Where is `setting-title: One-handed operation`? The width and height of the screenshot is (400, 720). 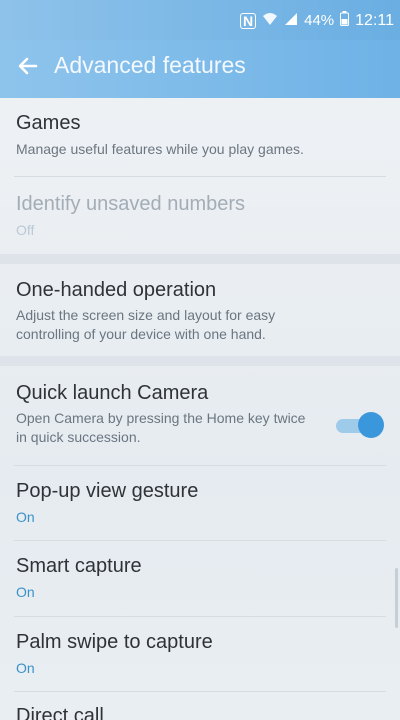 setting-title: One-handed operation is located at coordinates (116, 290).